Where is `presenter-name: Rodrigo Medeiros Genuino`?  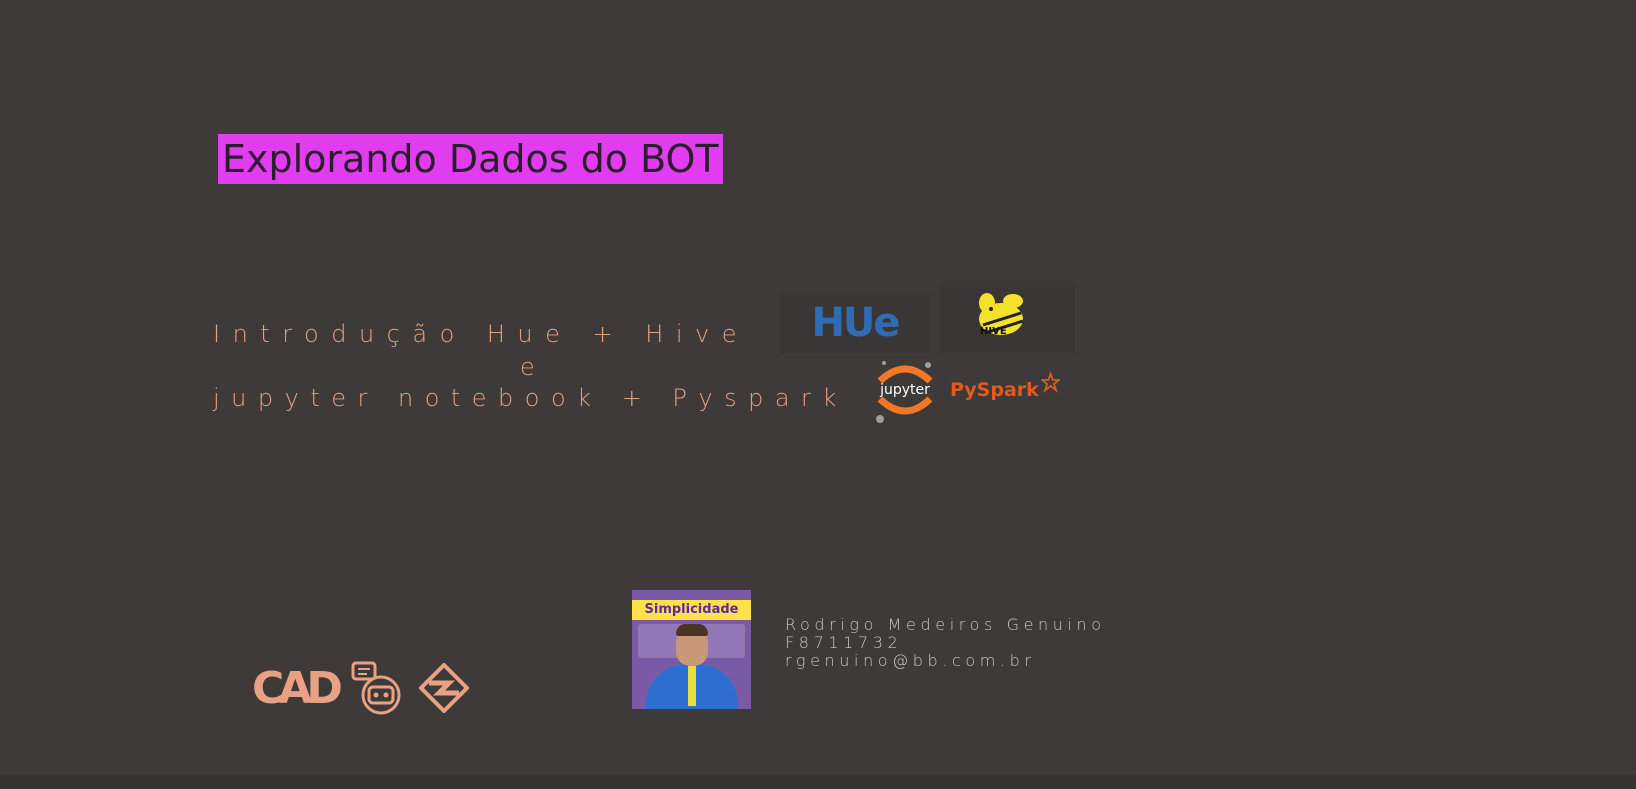
presenter-name: Rodrigo Medeiros Genuino is located at coordinates (945, 624).